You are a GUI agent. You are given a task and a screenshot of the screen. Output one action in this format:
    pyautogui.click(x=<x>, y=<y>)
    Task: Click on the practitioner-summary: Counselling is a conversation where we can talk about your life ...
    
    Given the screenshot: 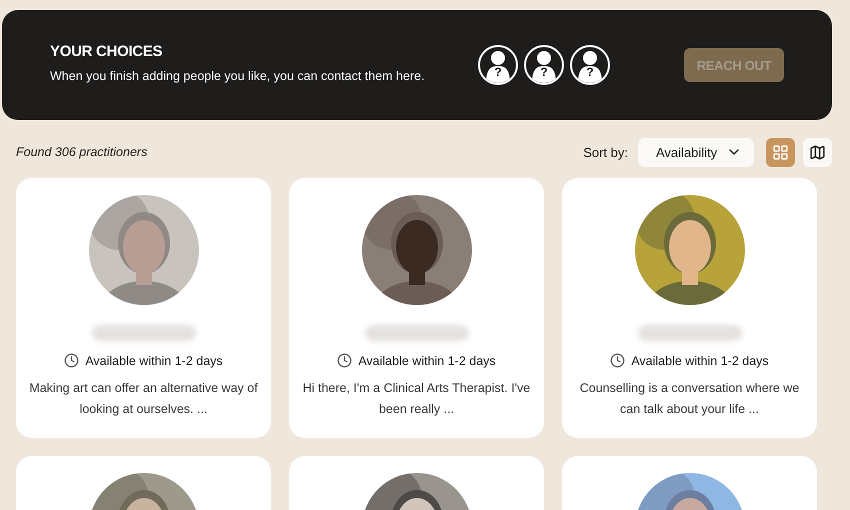 What is the action you would take?
    pyautogui.click(x=689, y=399)
    